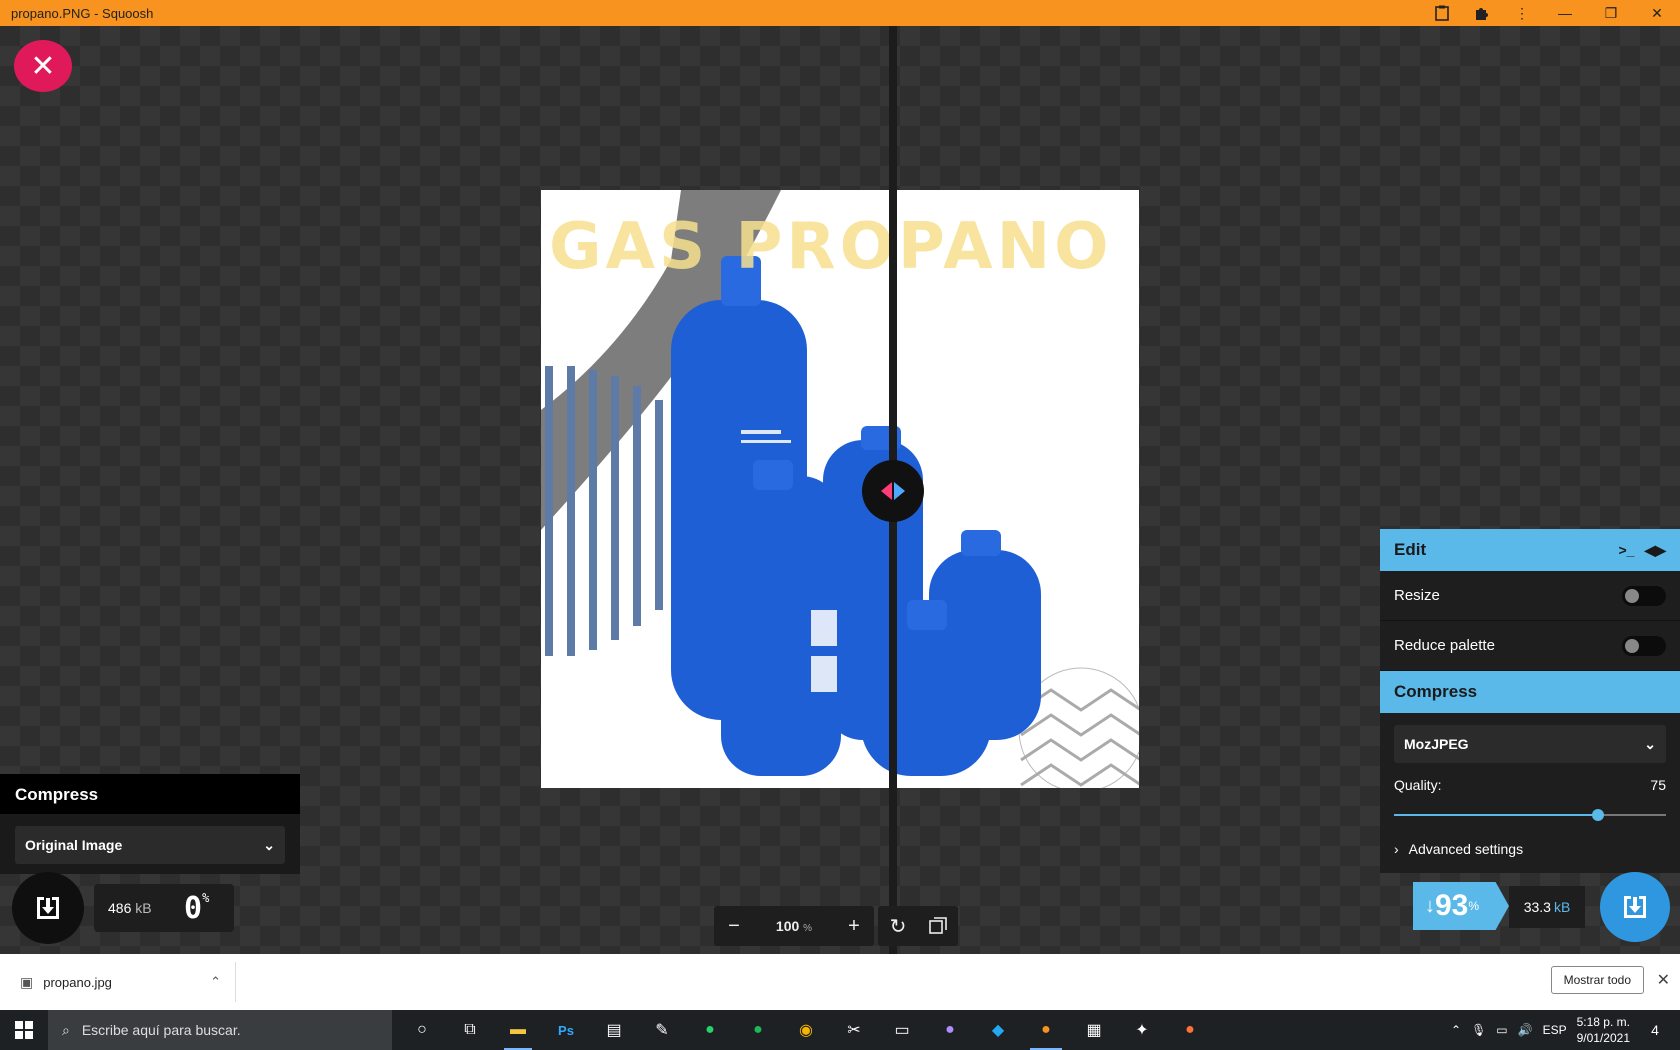 The height and width of the screenshot is (1050, 1680). What do you see at coordinates (1632, 815) in the screenshot?
I see `quality-slider-rest` at bounding box center [1632, 815].